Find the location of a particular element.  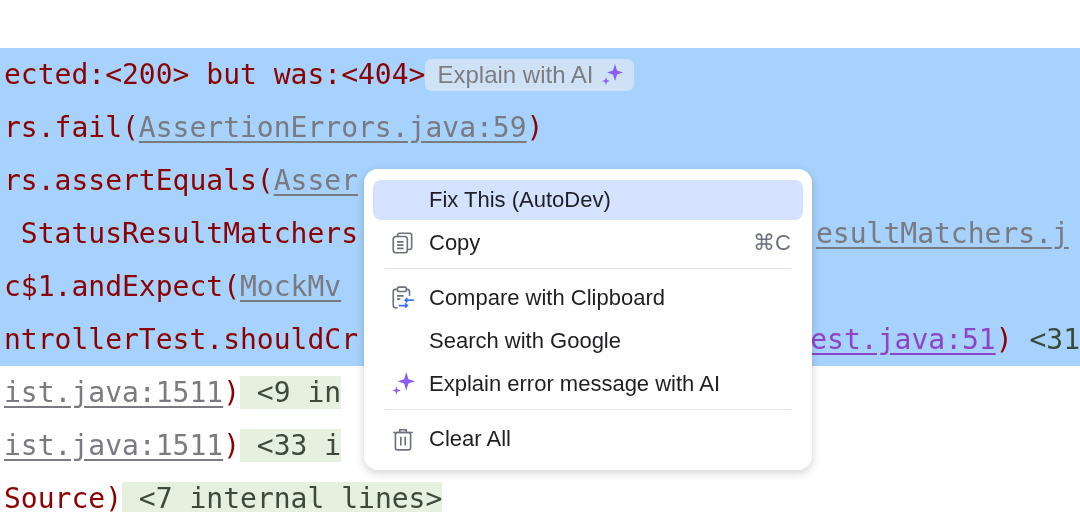

shortcut-label: ⌘C is located at coordinates (772, 243).